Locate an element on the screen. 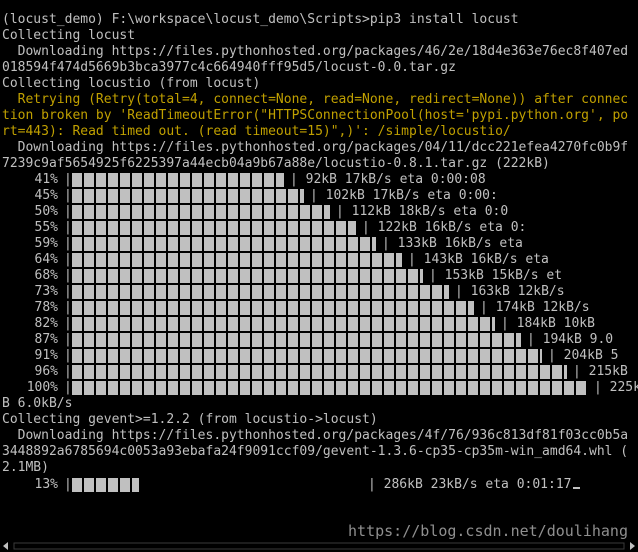  gevent-progress-bar: 13% | | 286kB 23kB/s eta 0:01:17 is located at coordinates (319, 485).